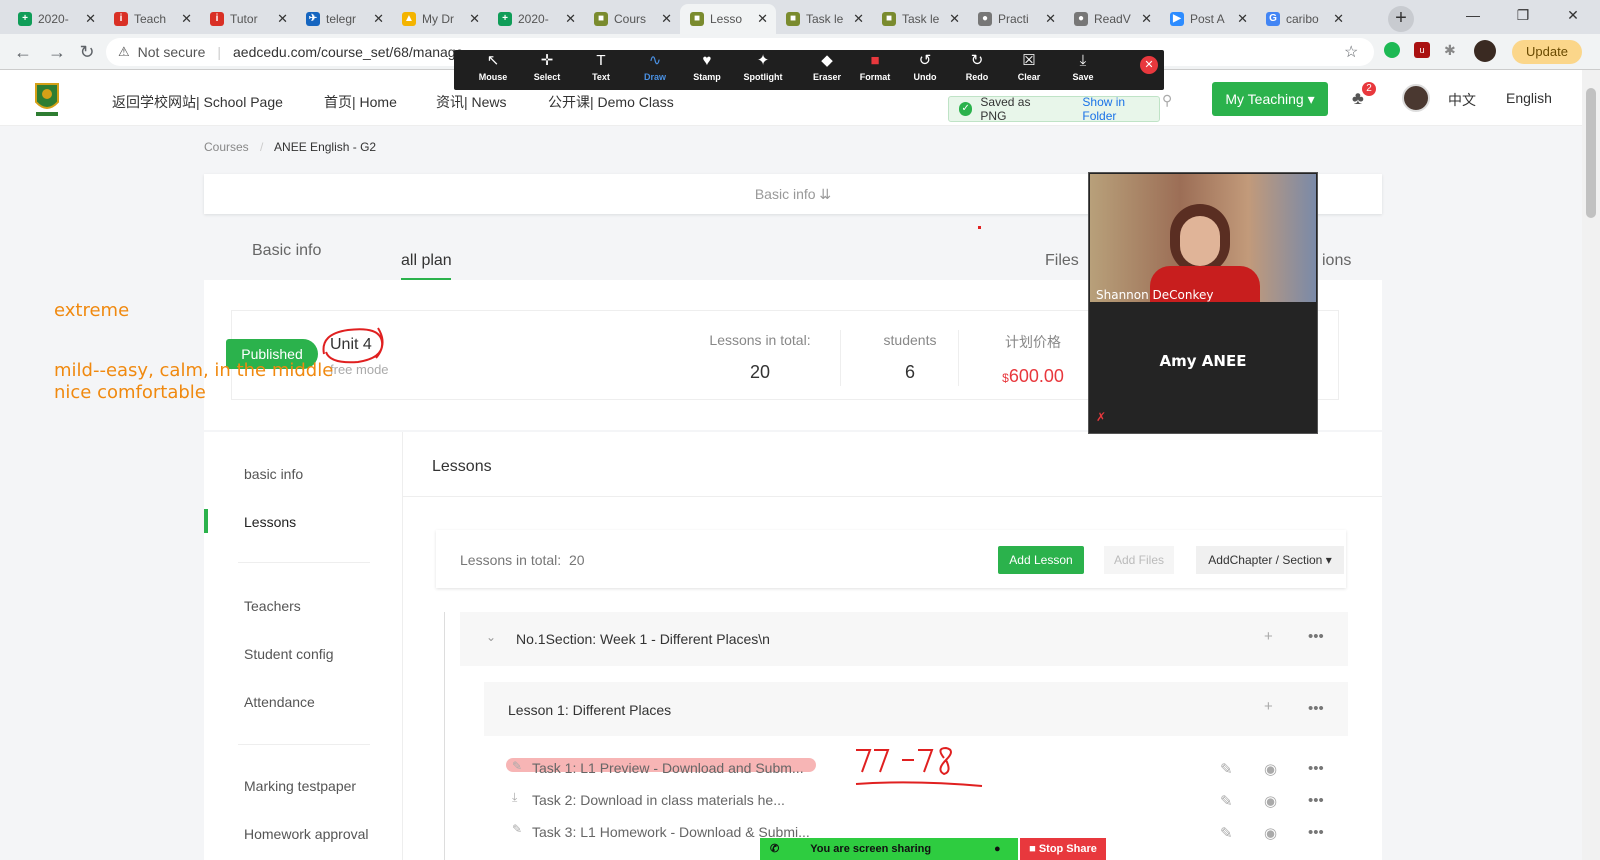 The height and width of the screenshot is (860, 1600). What do you see at coordinates (1149, 65) in the screenshot?
I see `close-icon: ✕` at bounding box center [1149, 65].